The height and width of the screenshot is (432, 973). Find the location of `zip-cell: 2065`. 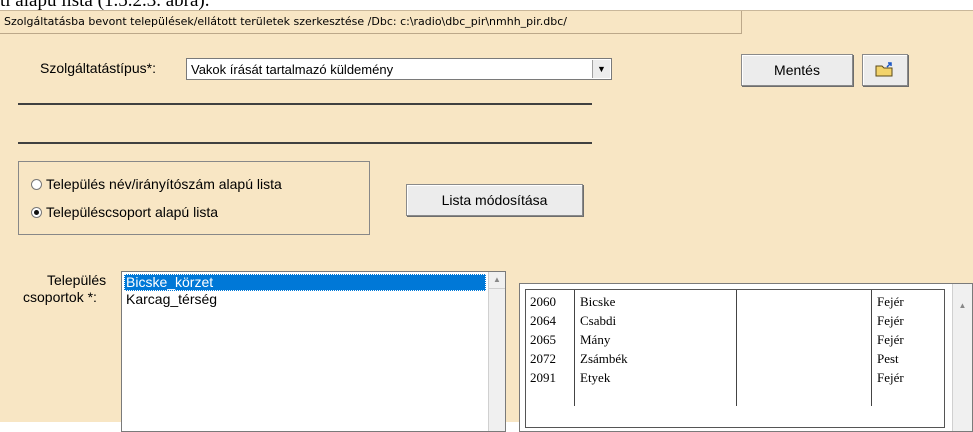

zip-cell: 2065 is located at coordinates (543, 339).